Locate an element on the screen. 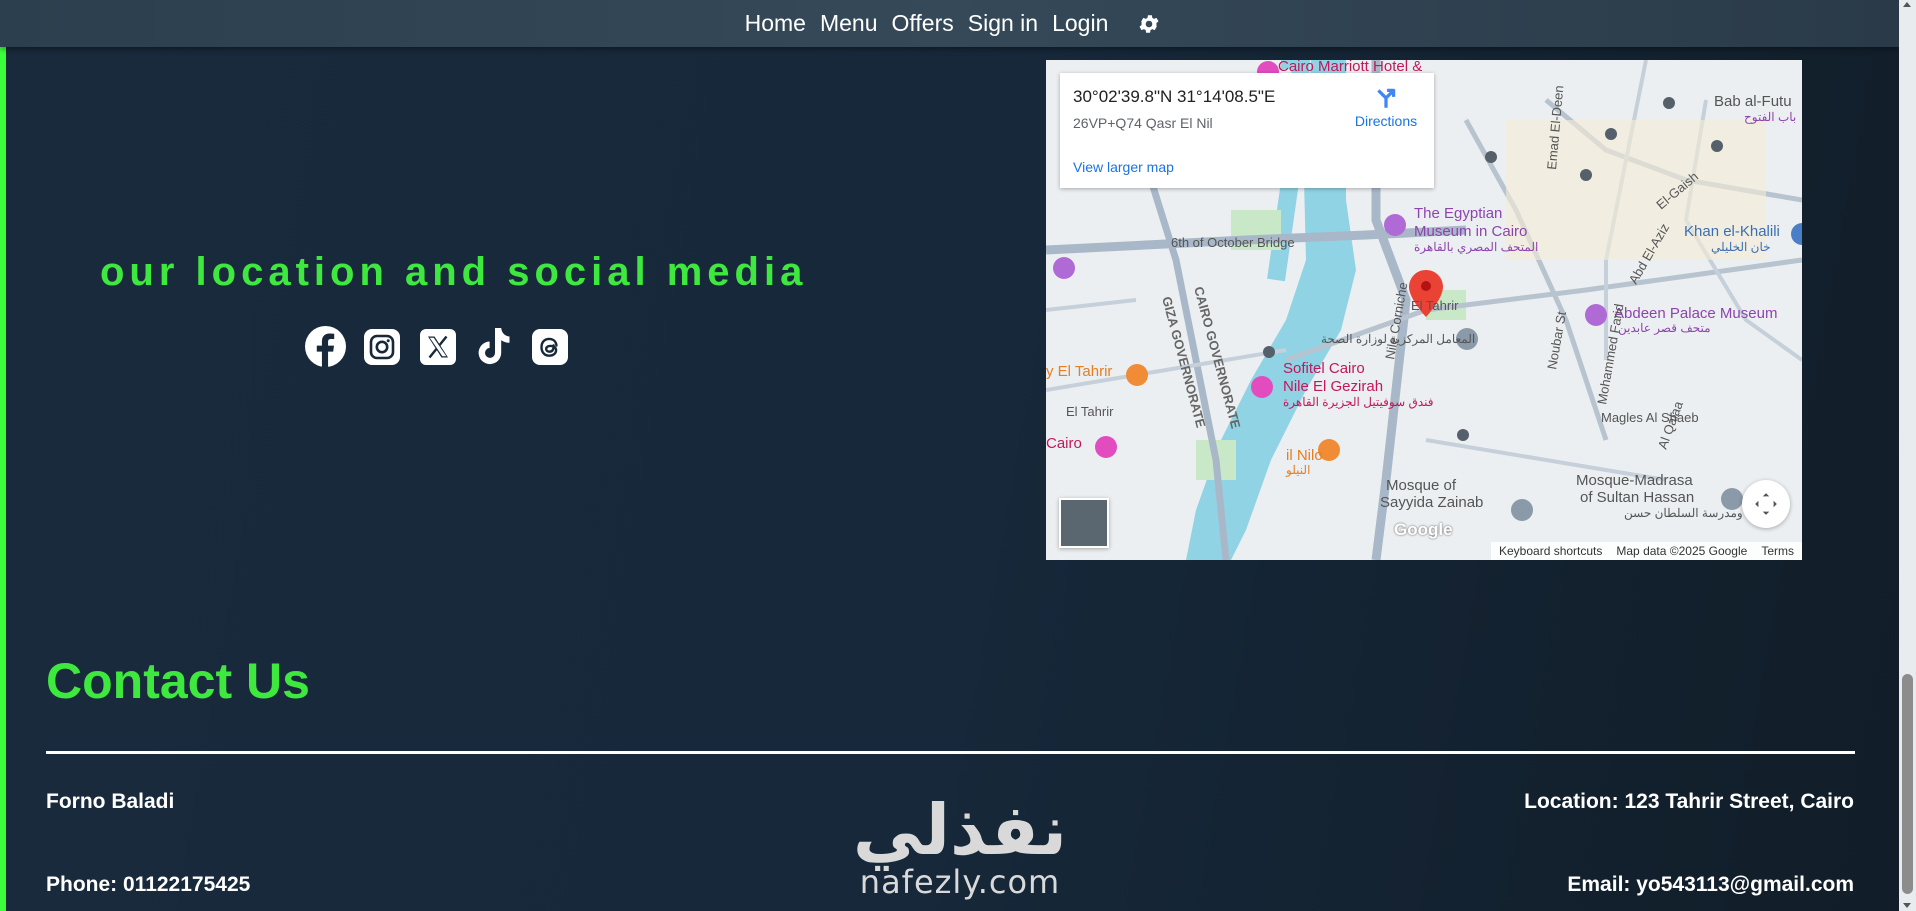 This screenshot has height=911, width=1916. map-label-bab: Bab al-Futu is located at coordinates (1753, 101).